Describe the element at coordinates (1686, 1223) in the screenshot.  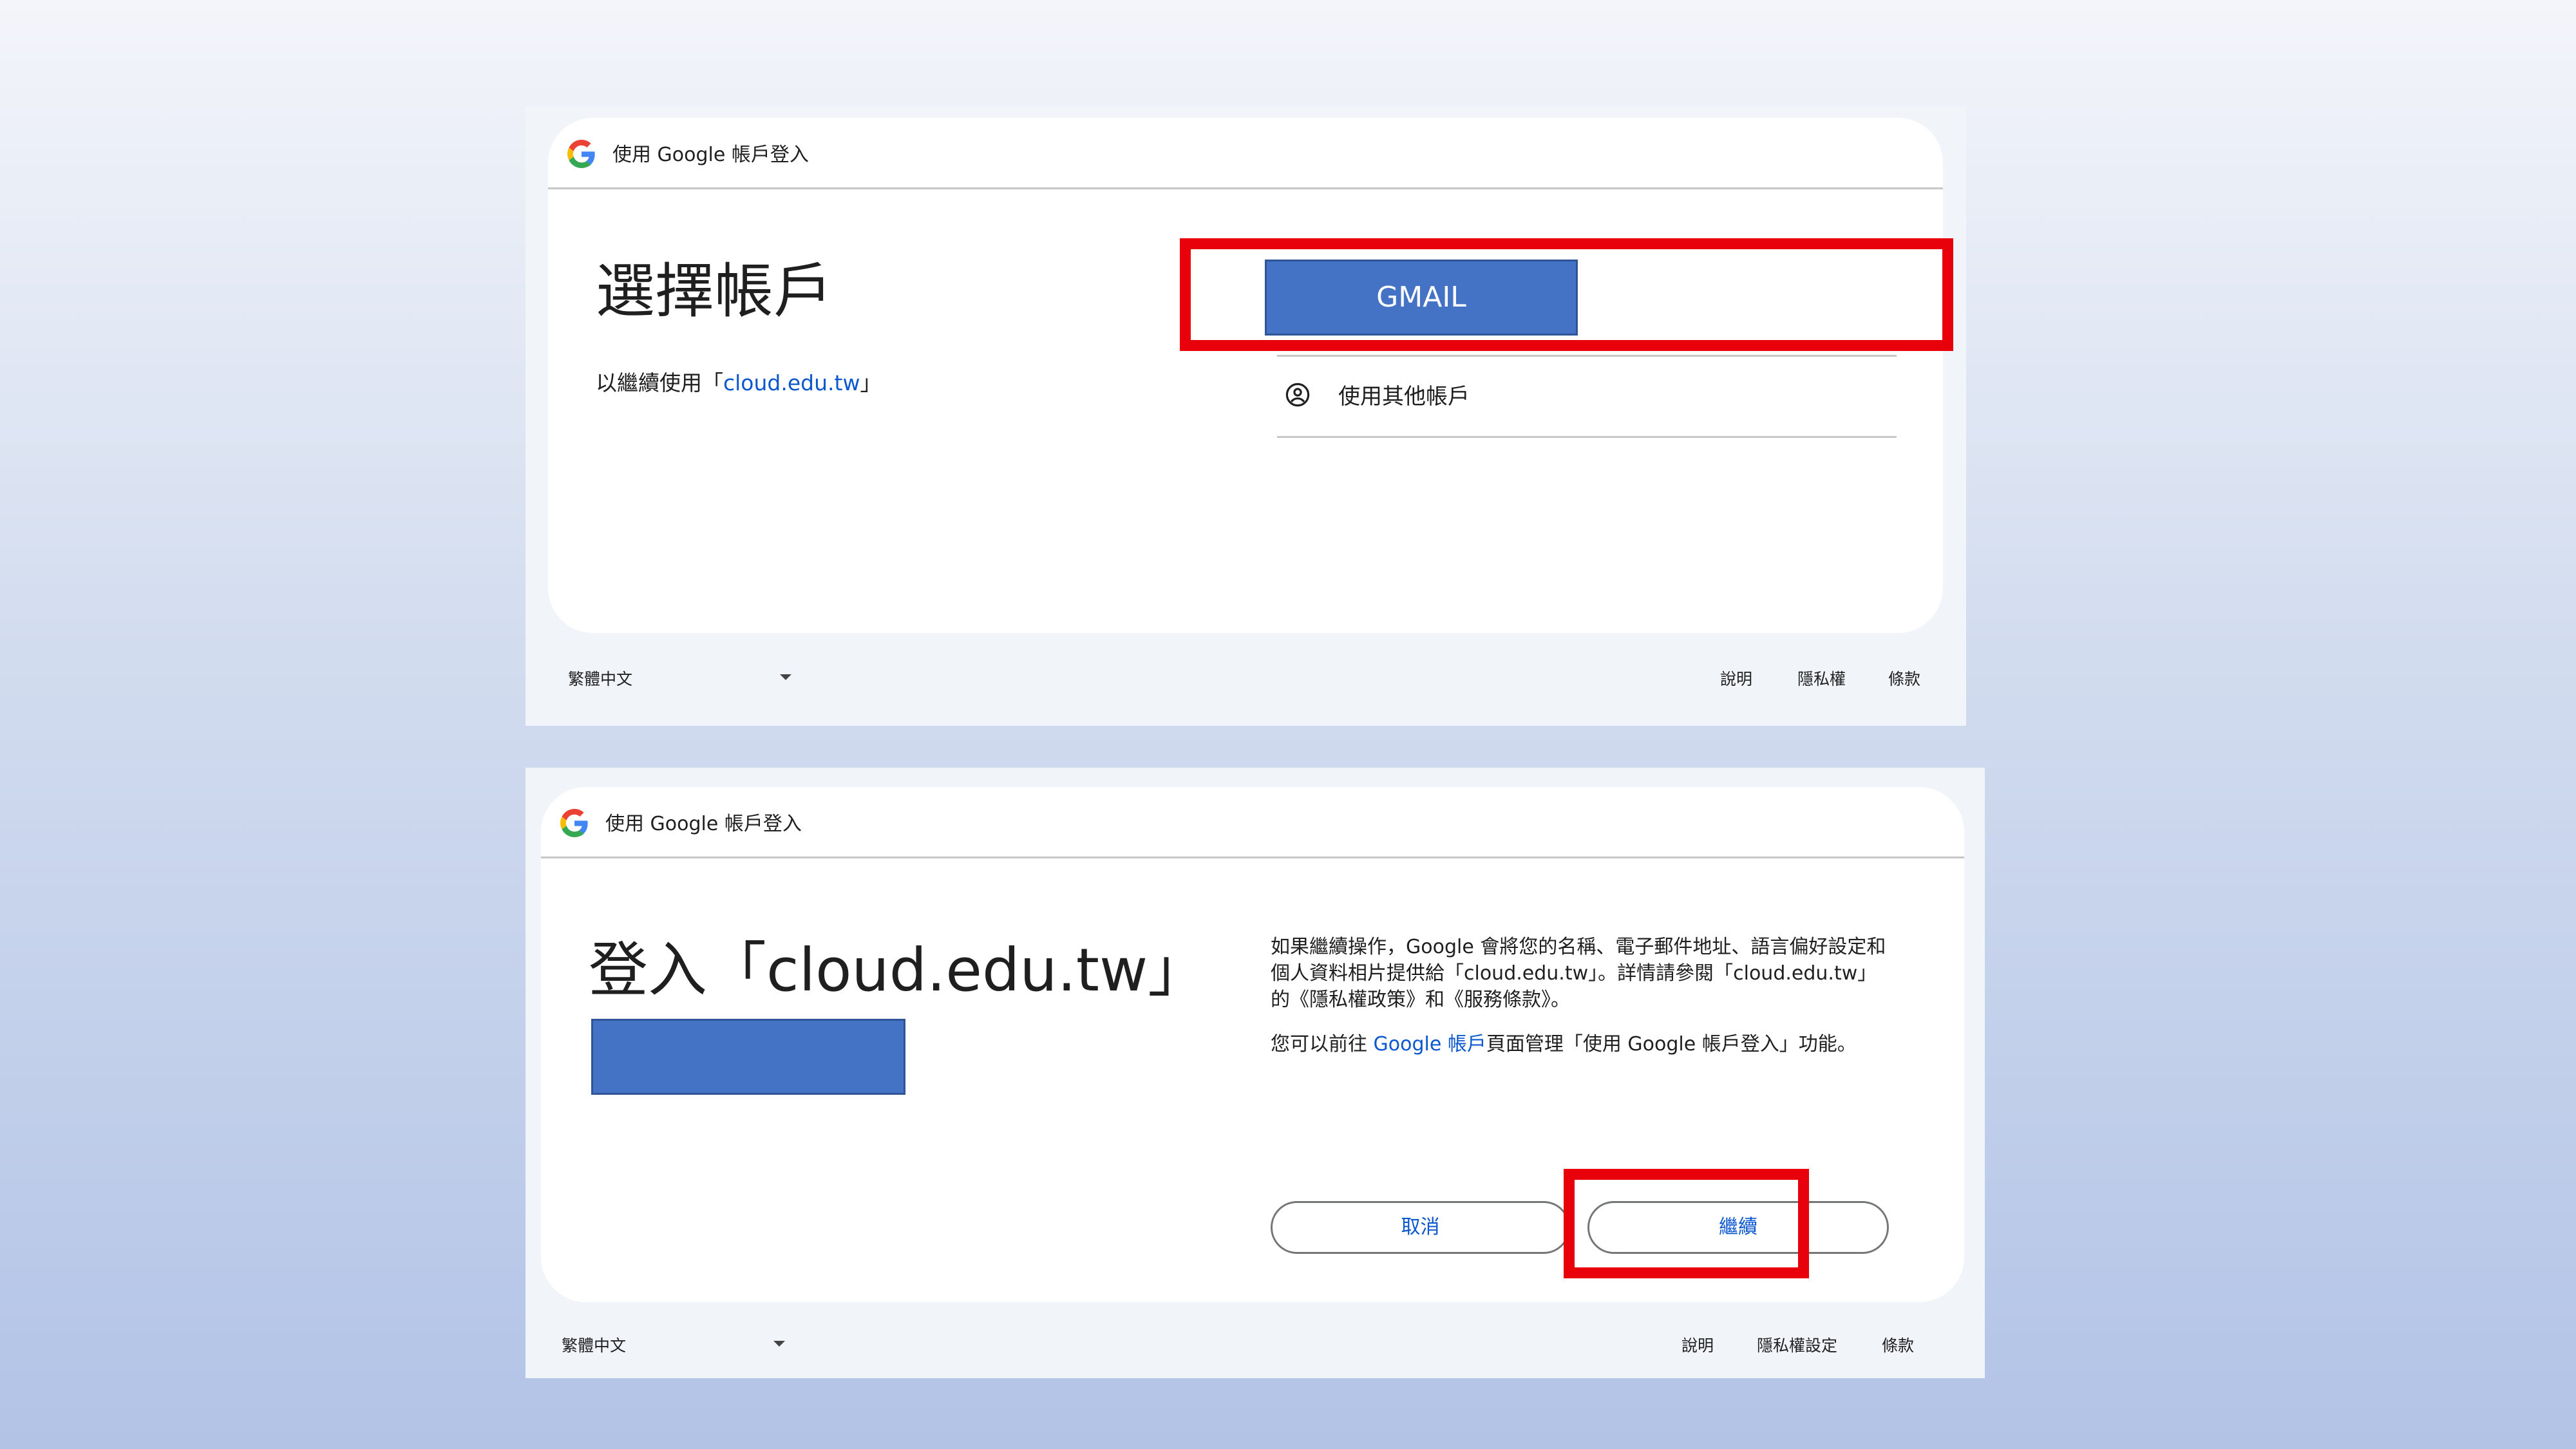
I see `highlight-box-continue` at that location.